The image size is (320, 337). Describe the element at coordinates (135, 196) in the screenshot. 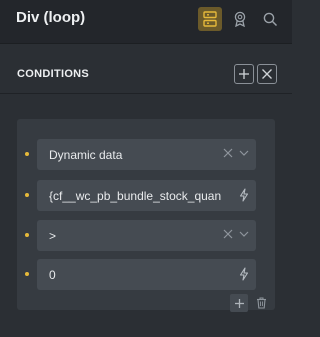

I see `field-value: {cf__wc_pb_bundle_stock_quan` at that location.